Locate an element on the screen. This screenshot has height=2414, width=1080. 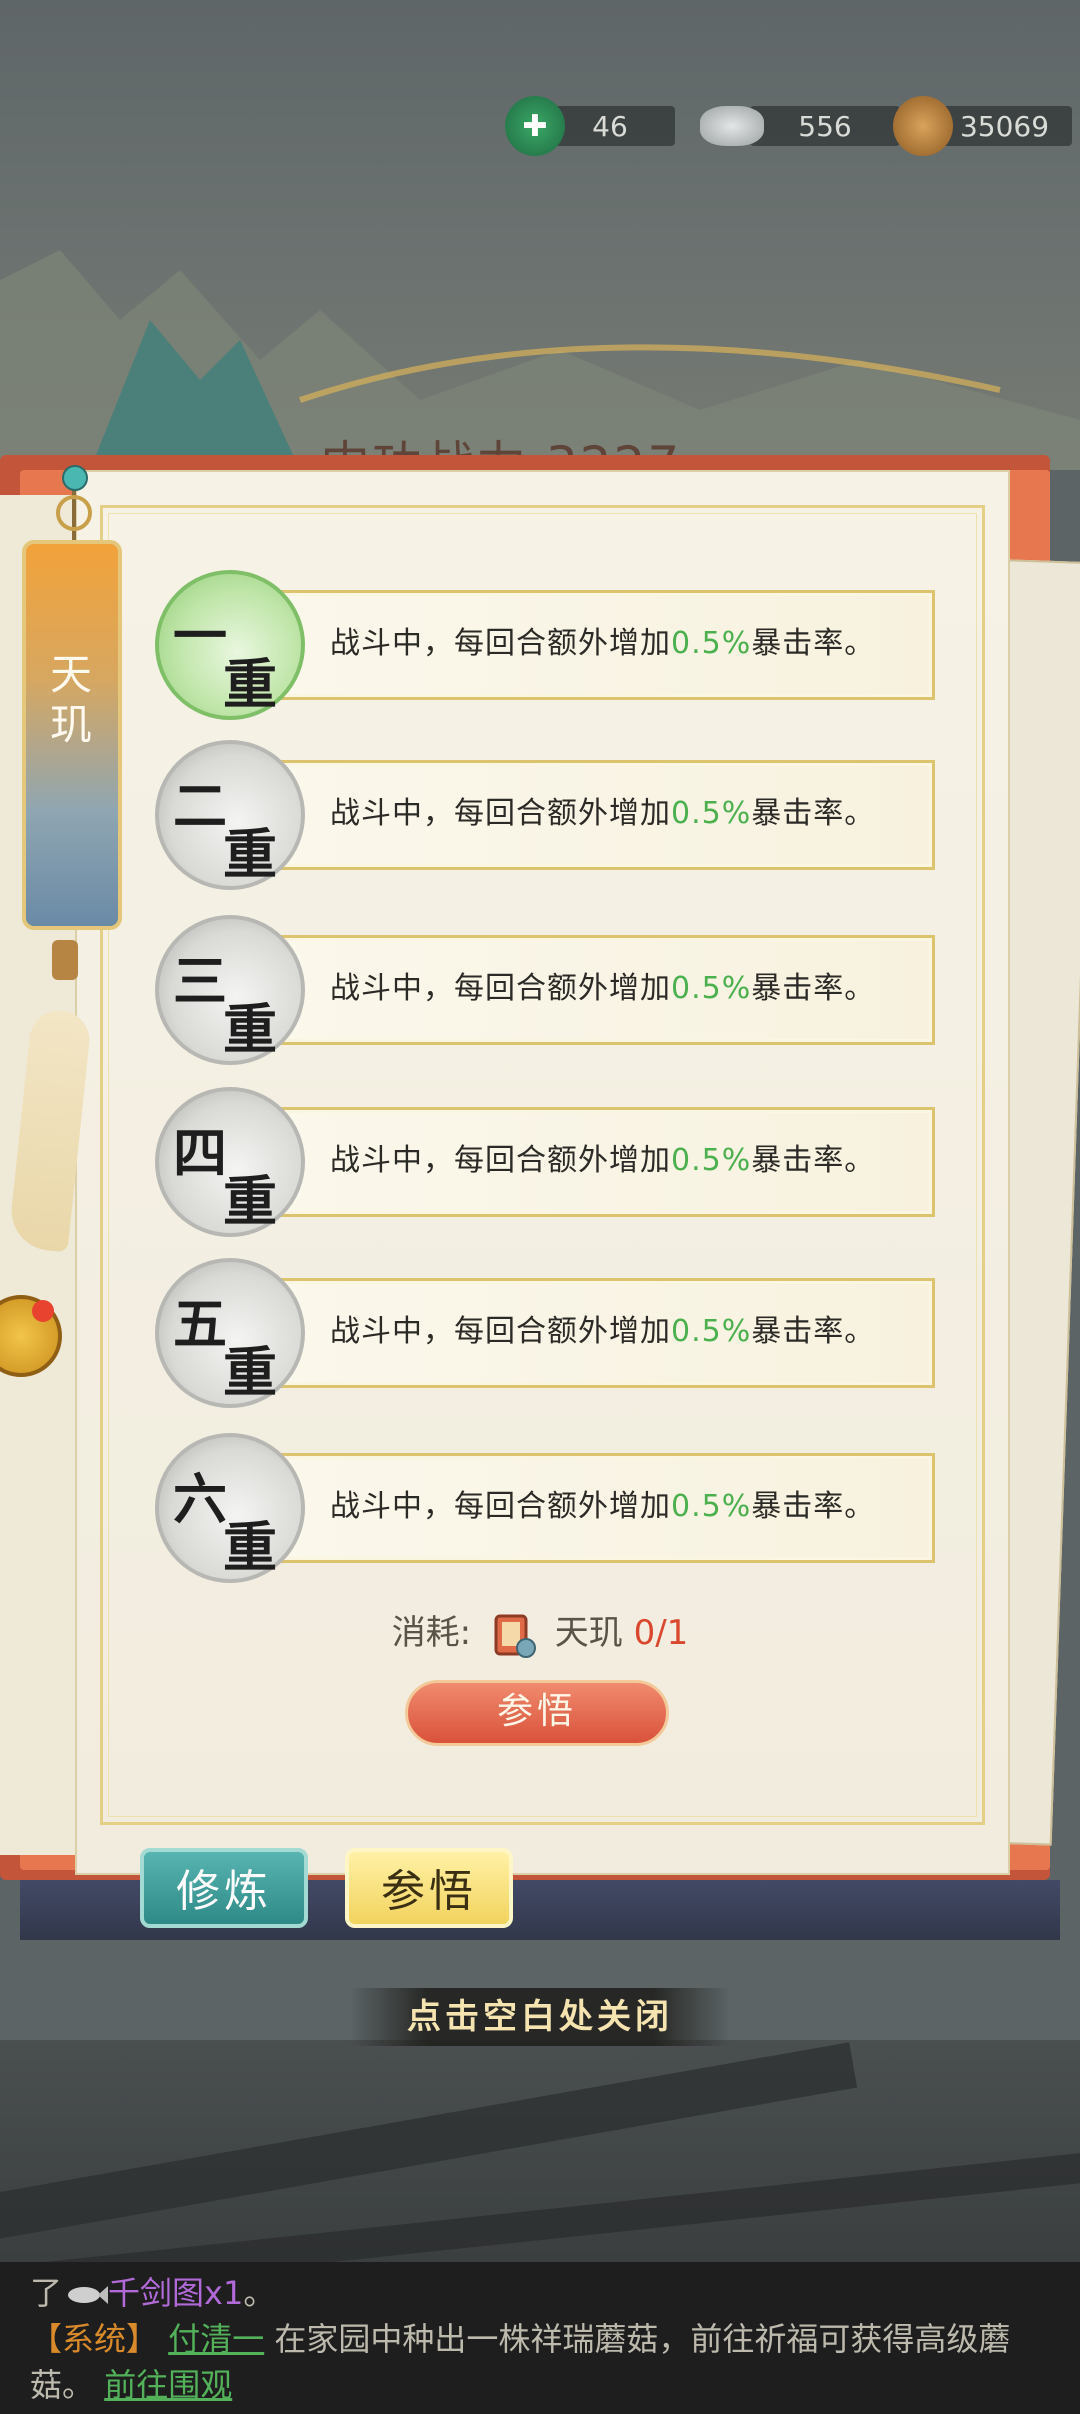
tier-row-1: 战斗中，每回合额外增加0.5%暴击率。 一重 is located at coordinates (547, 645).